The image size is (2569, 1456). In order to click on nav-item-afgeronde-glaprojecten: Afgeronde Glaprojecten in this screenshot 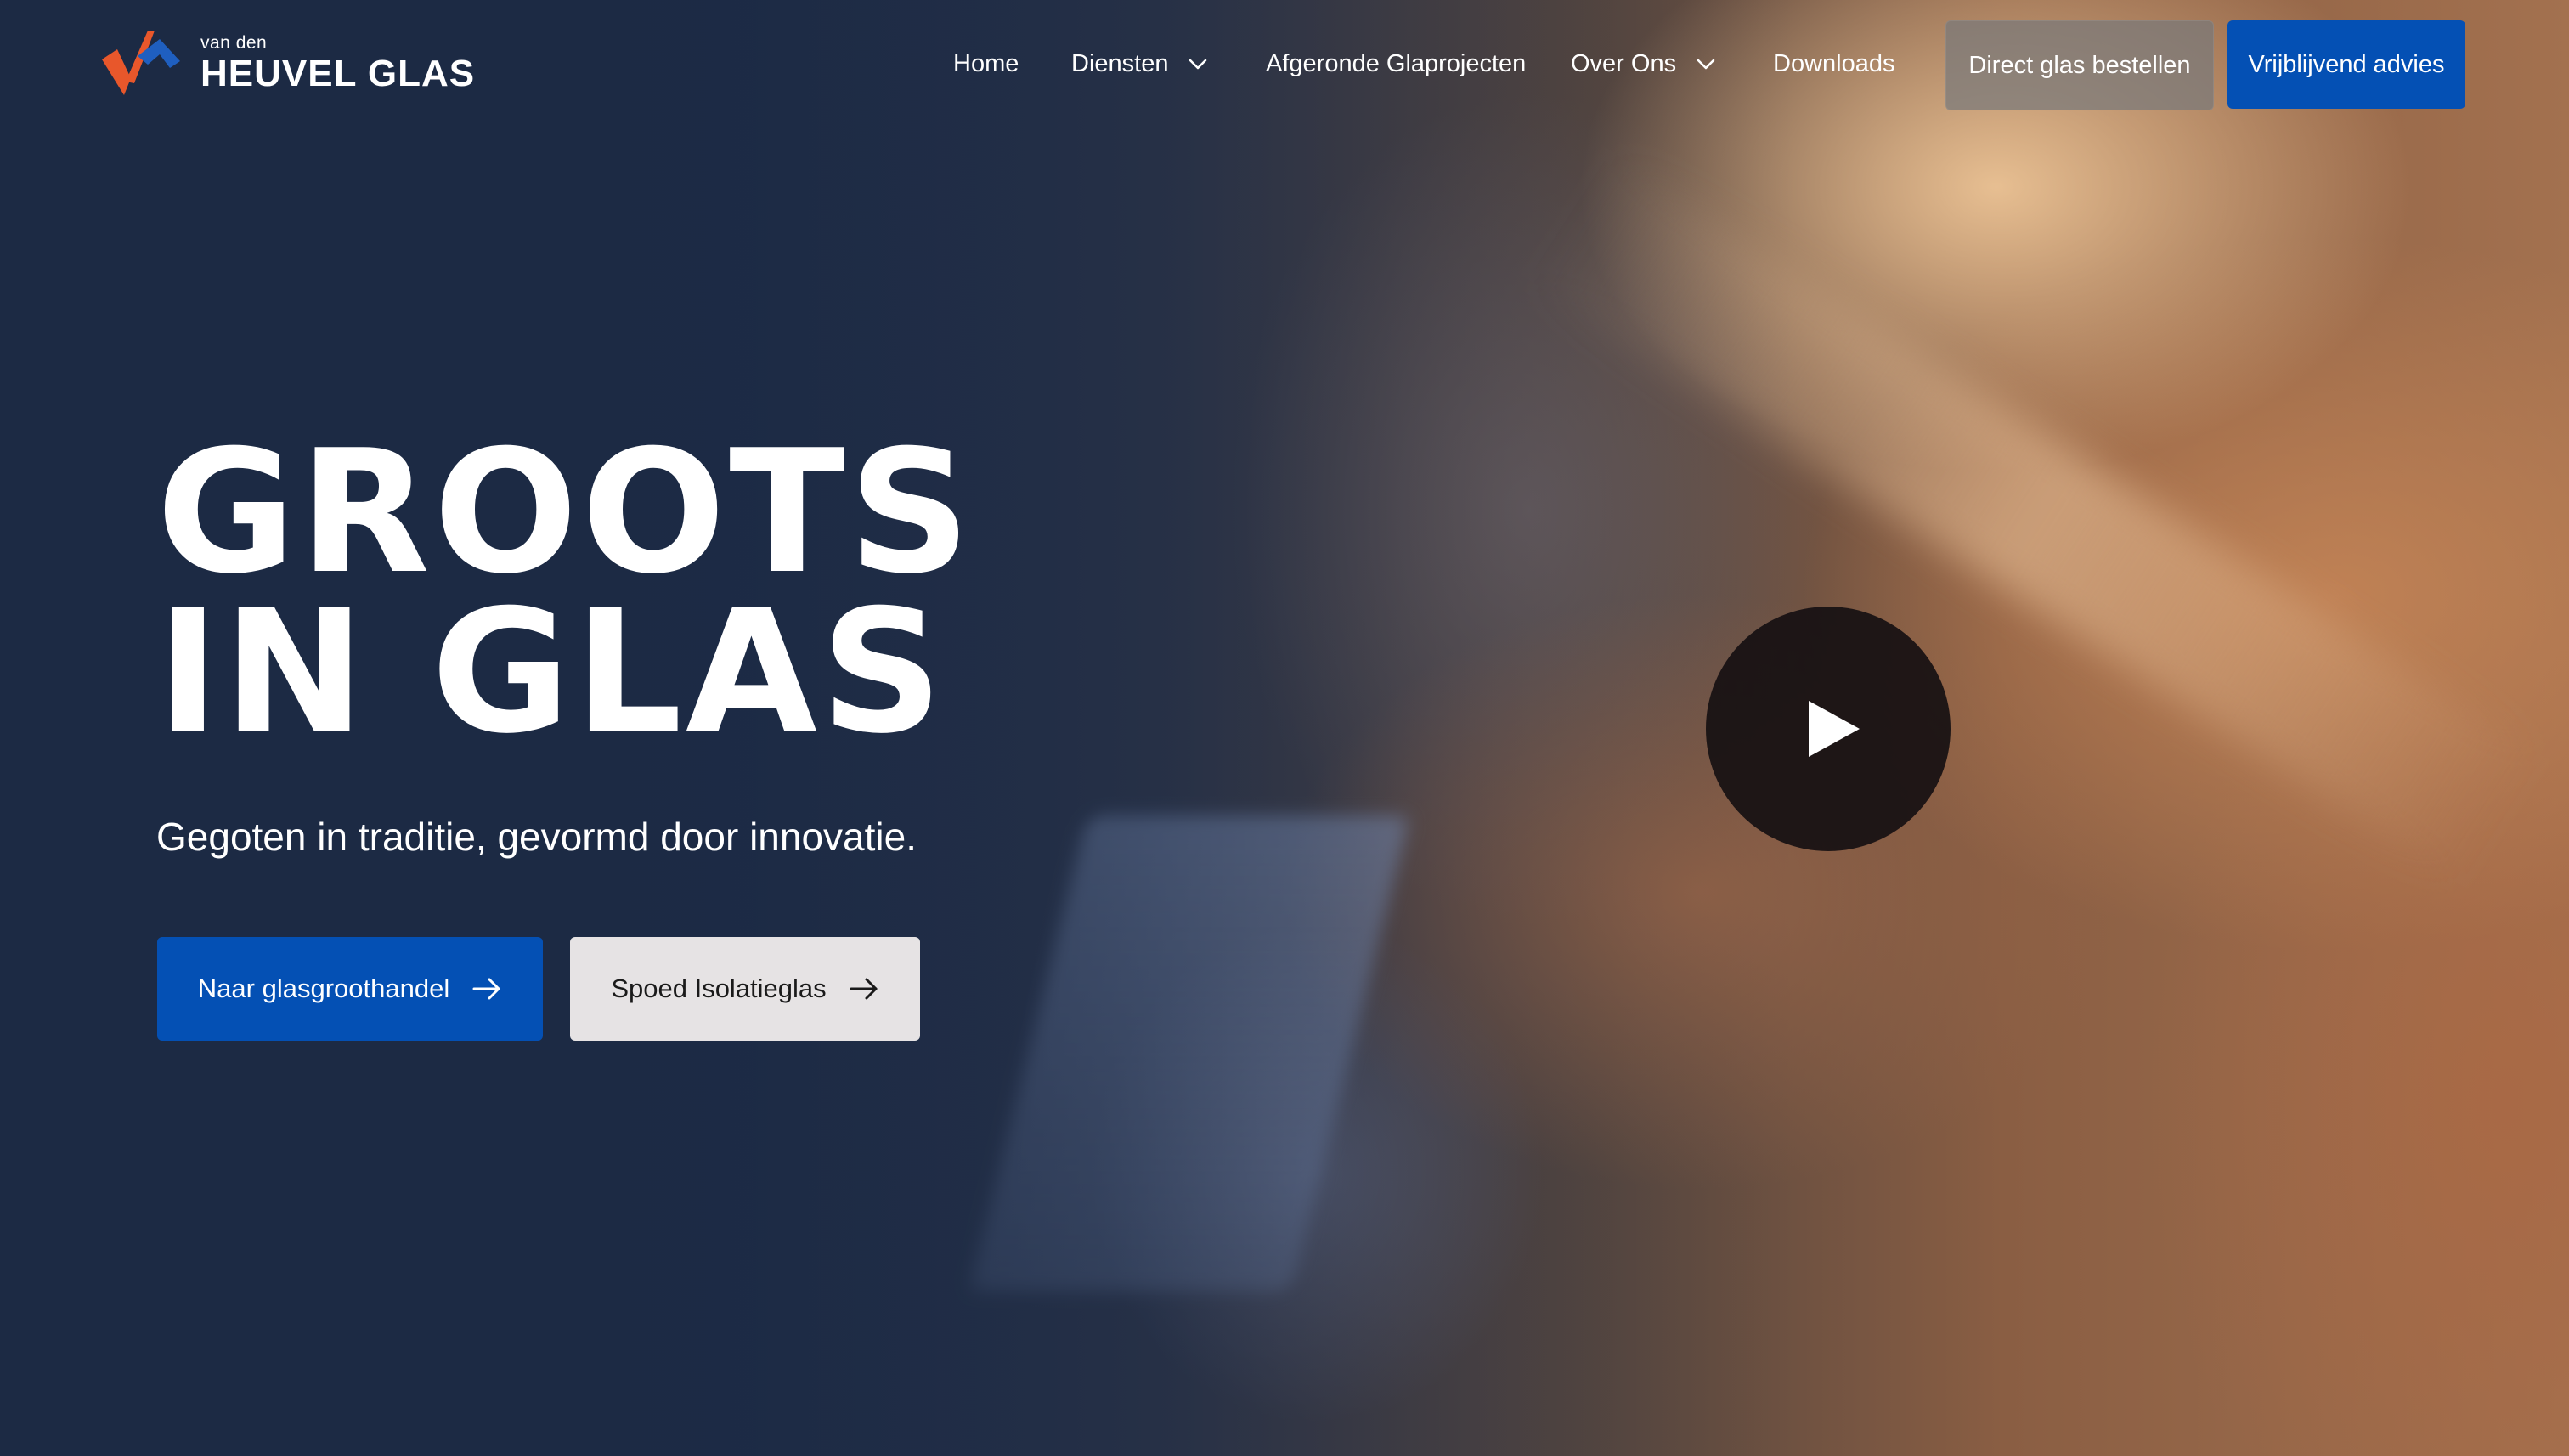, I will do `click(1396, 63)`.